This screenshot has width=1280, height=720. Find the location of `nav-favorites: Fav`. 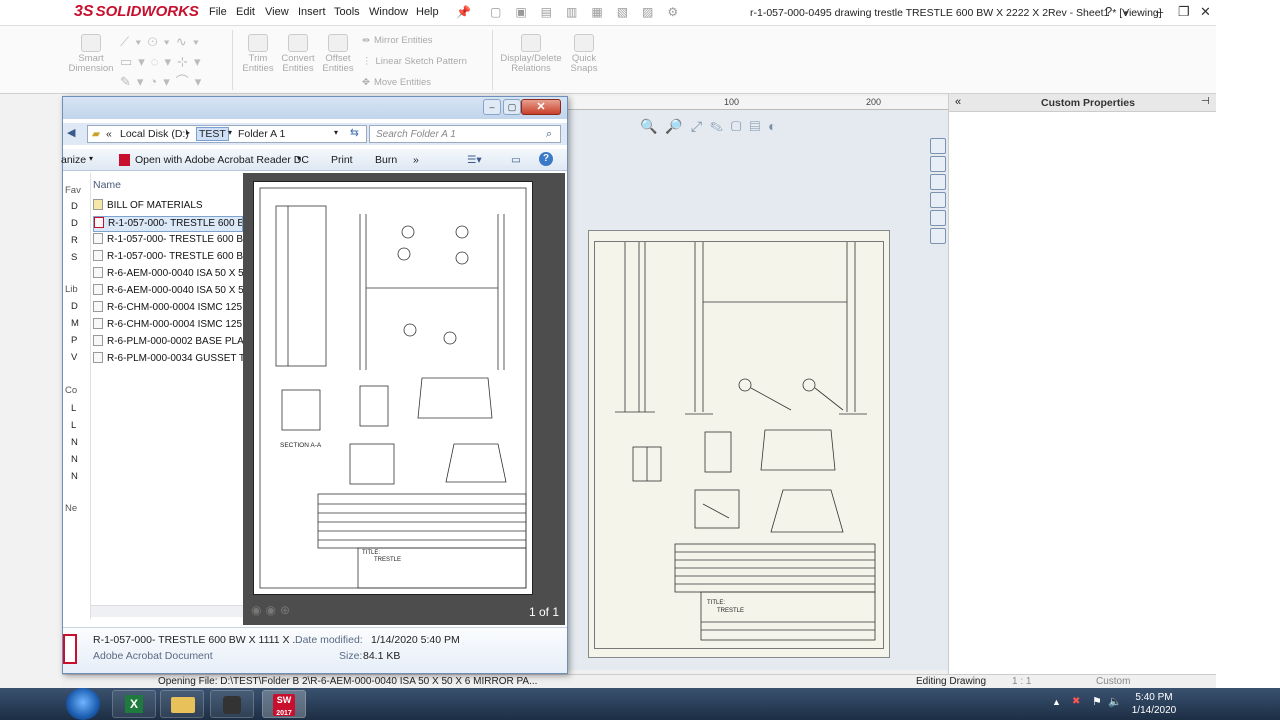

nav-favorites: Fav is located at coordinates (73, 190).